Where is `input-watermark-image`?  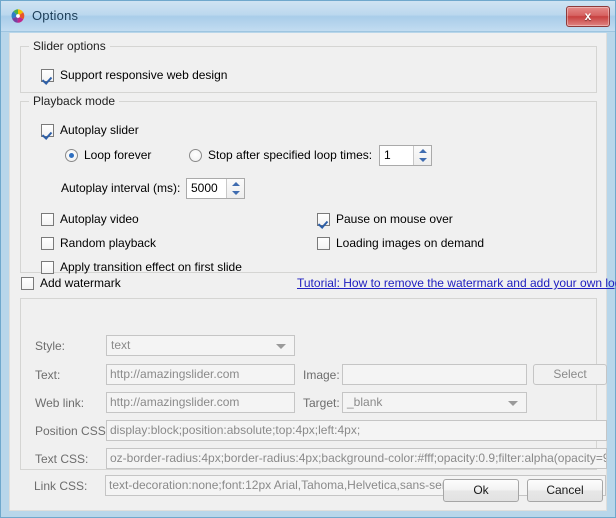
input-watermark-image is located at coordinates (434, 374).